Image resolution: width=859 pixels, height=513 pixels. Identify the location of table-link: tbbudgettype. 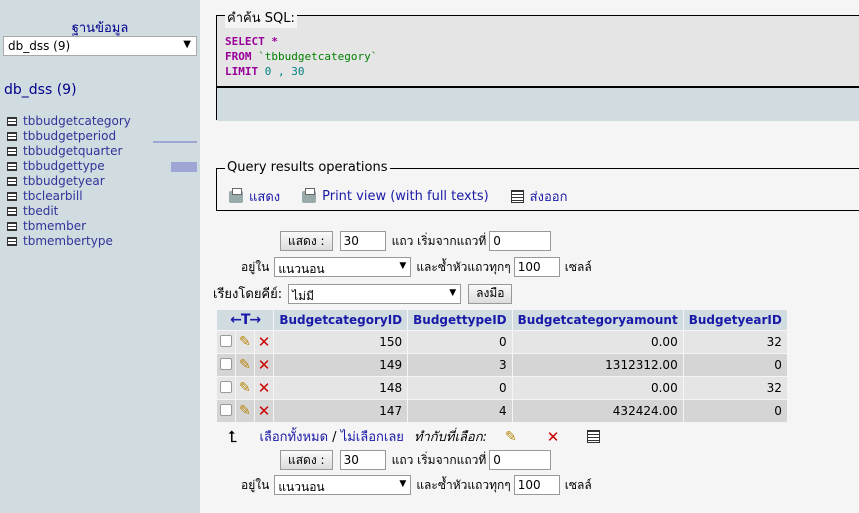
(64, 166).